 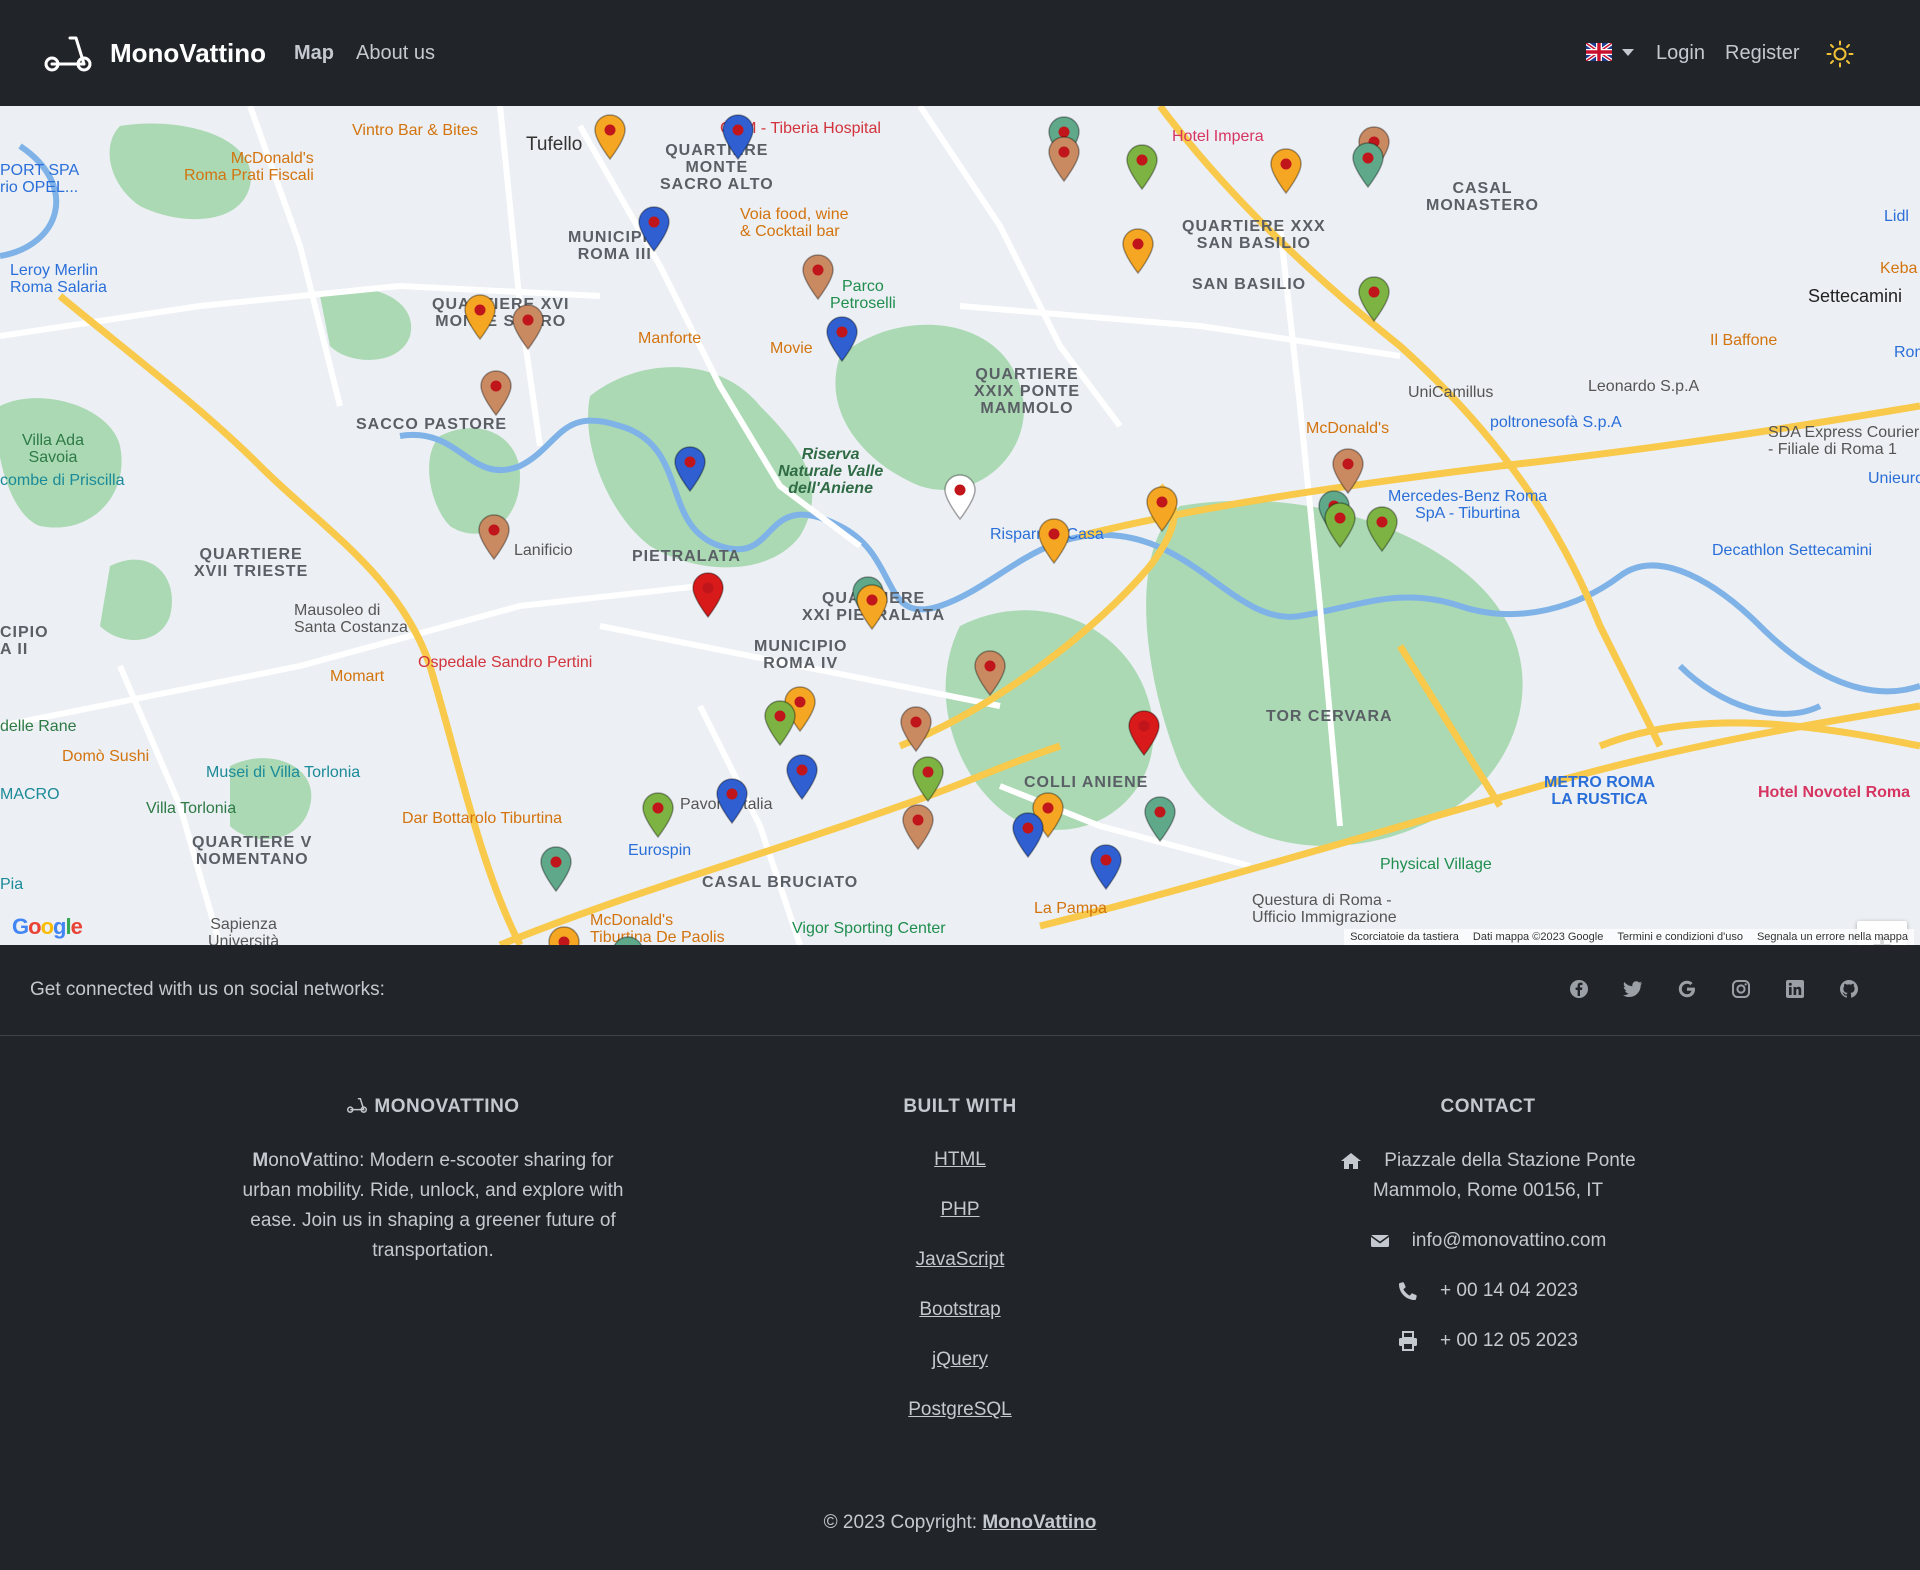 I want to click on link-javascript: JavaScript, so click(x=960, y=1259).